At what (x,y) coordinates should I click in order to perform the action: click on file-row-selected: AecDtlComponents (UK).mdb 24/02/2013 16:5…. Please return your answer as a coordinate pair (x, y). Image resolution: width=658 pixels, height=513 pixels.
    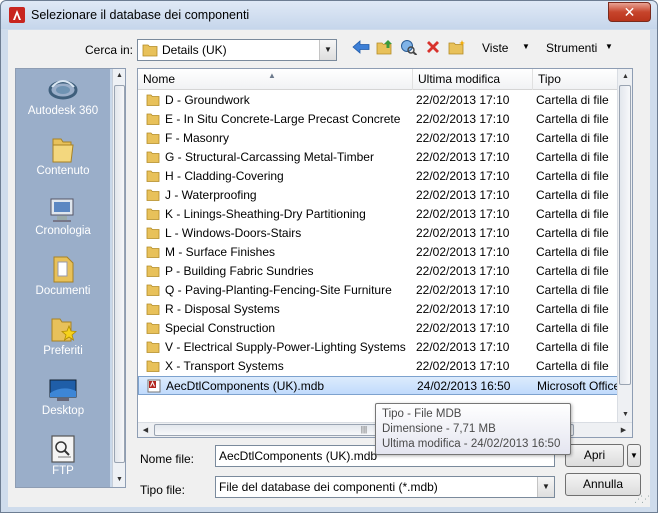
    Looking at the image, I should click on (385, 385).